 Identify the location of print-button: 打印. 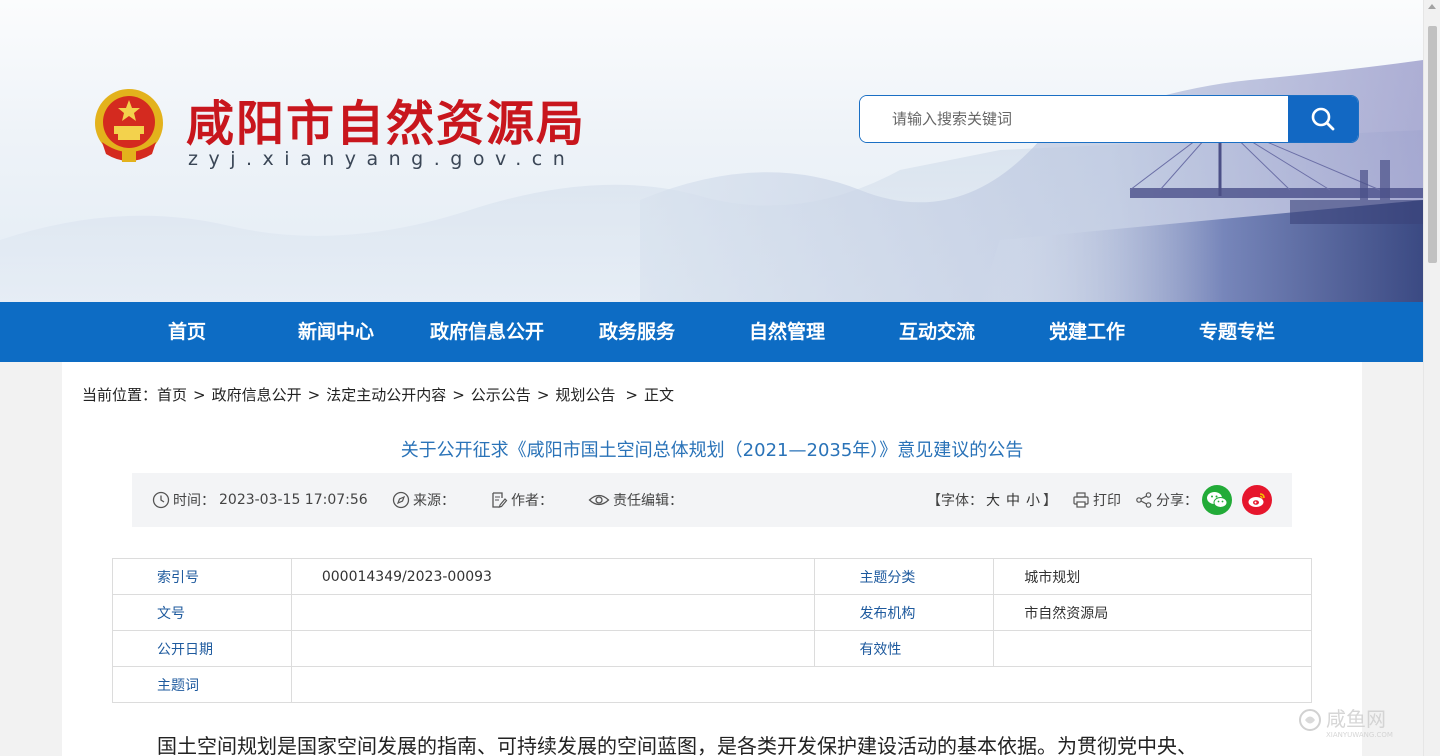
(1096, 500).